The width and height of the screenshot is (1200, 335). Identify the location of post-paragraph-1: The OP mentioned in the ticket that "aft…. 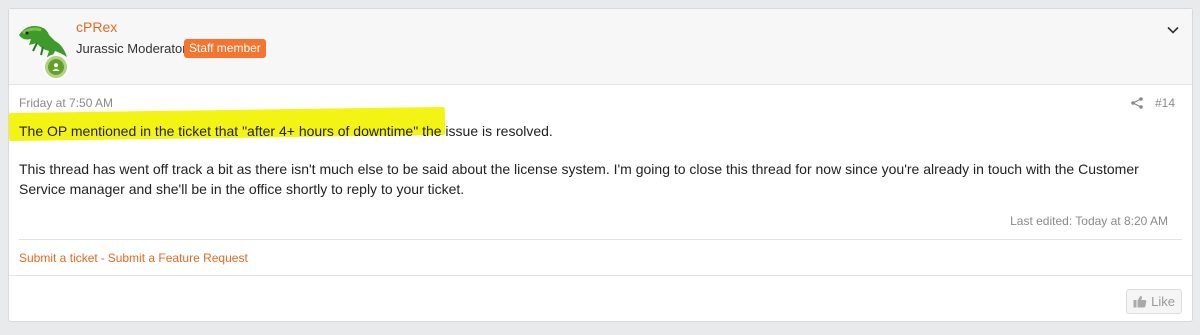
(286, 131).